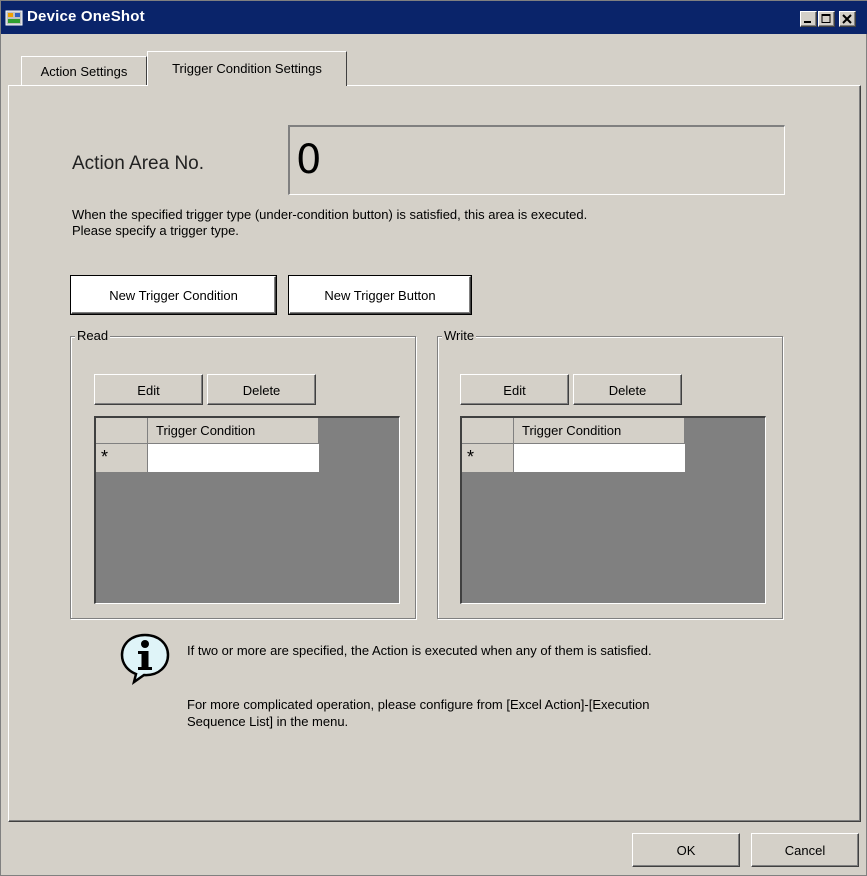 The image size is (867, 876). What do you see at coordinates (268, 721) in the screenshot?
I see `info-note-line-2: Sequence List] in the menu.` at bounding box center [268, 721].